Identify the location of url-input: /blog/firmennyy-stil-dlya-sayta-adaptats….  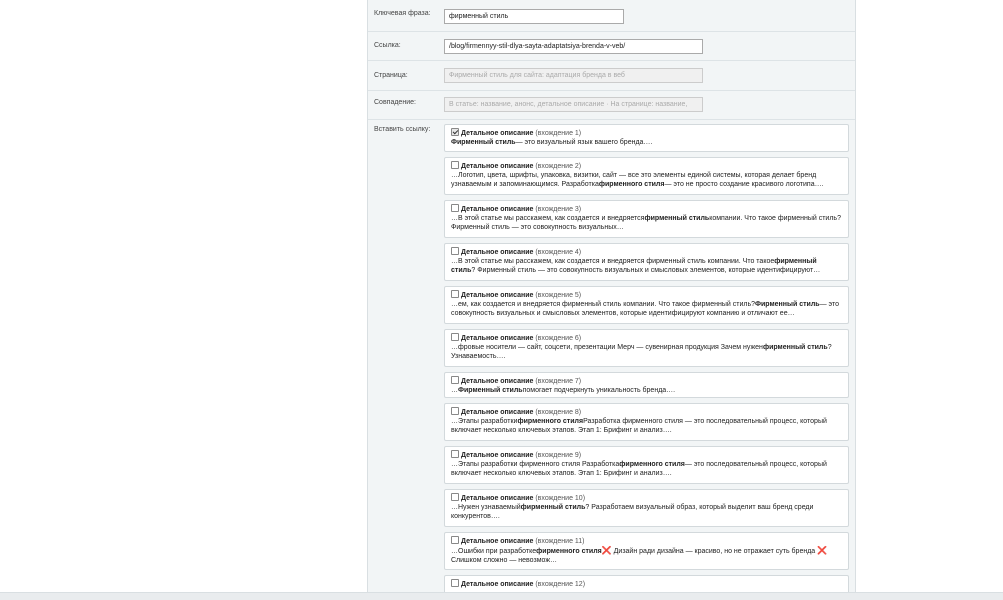
(573, 46).